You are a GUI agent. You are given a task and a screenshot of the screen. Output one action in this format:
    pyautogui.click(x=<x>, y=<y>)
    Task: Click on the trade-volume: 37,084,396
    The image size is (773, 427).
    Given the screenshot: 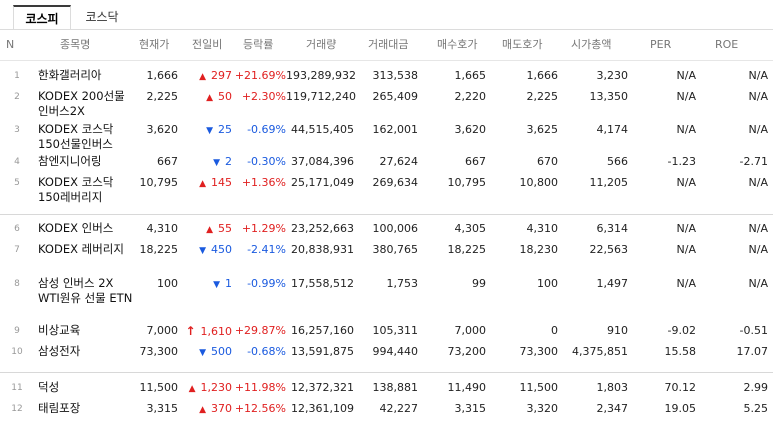 What is the action you would take?
    pyautogui.click(x=322, y=161)
    